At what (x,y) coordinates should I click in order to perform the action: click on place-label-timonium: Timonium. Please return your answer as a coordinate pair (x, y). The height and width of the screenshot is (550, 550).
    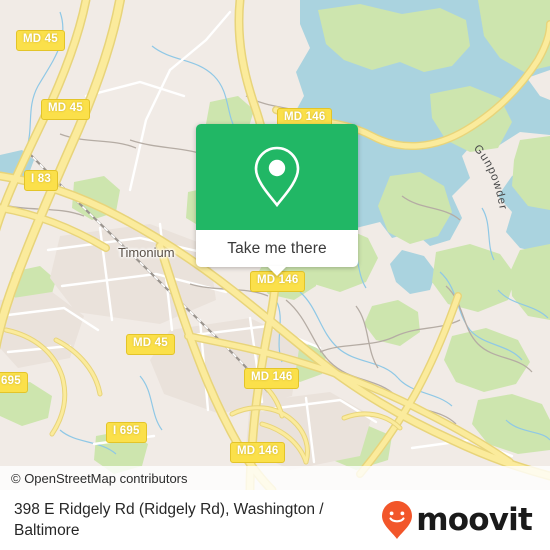
    Looking at the image, I should click on (146, 252).